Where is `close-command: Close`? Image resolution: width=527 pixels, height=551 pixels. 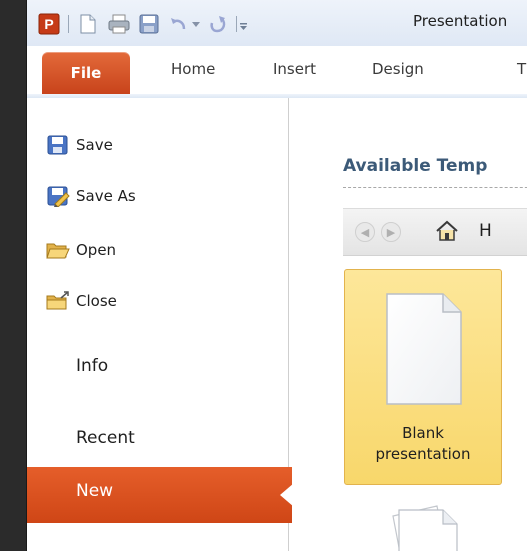 close-command: Close is located at coordinates (81, 301).